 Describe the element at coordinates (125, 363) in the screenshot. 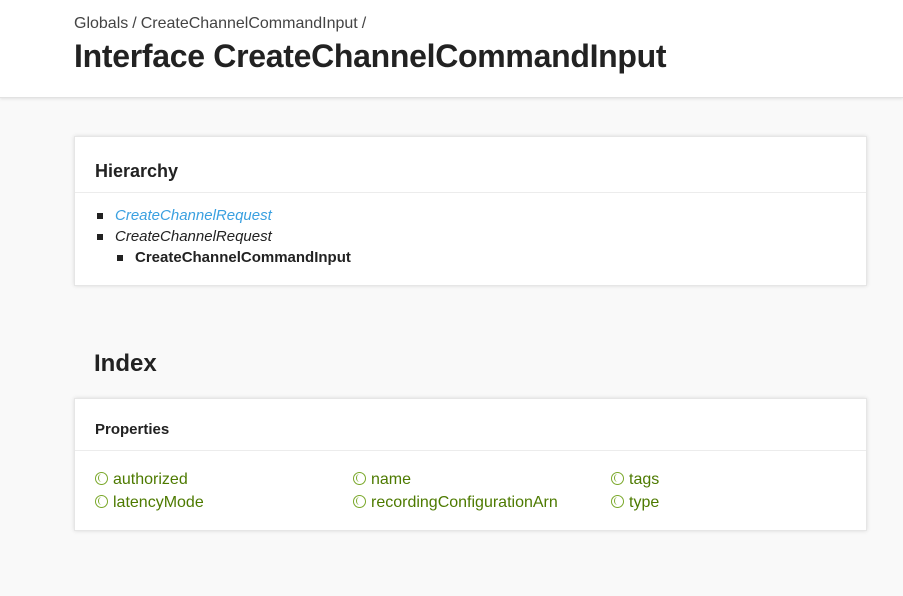

I see `index-title: Index` at that location.